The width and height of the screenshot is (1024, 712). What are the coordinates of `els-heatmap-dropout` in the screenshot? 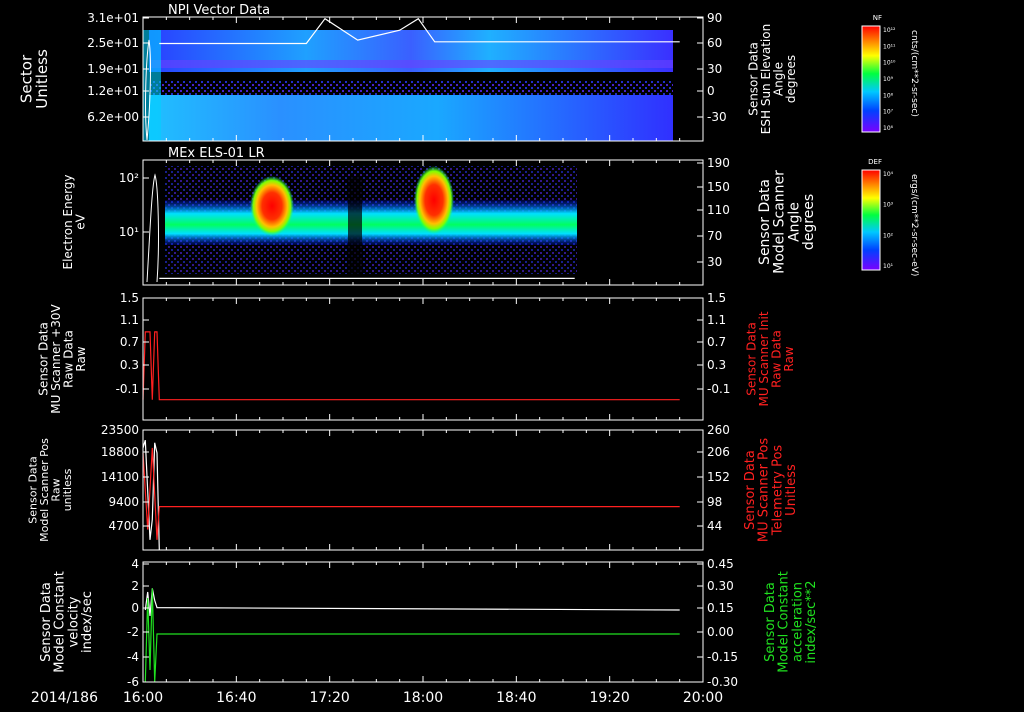 It's located at (355, 228).